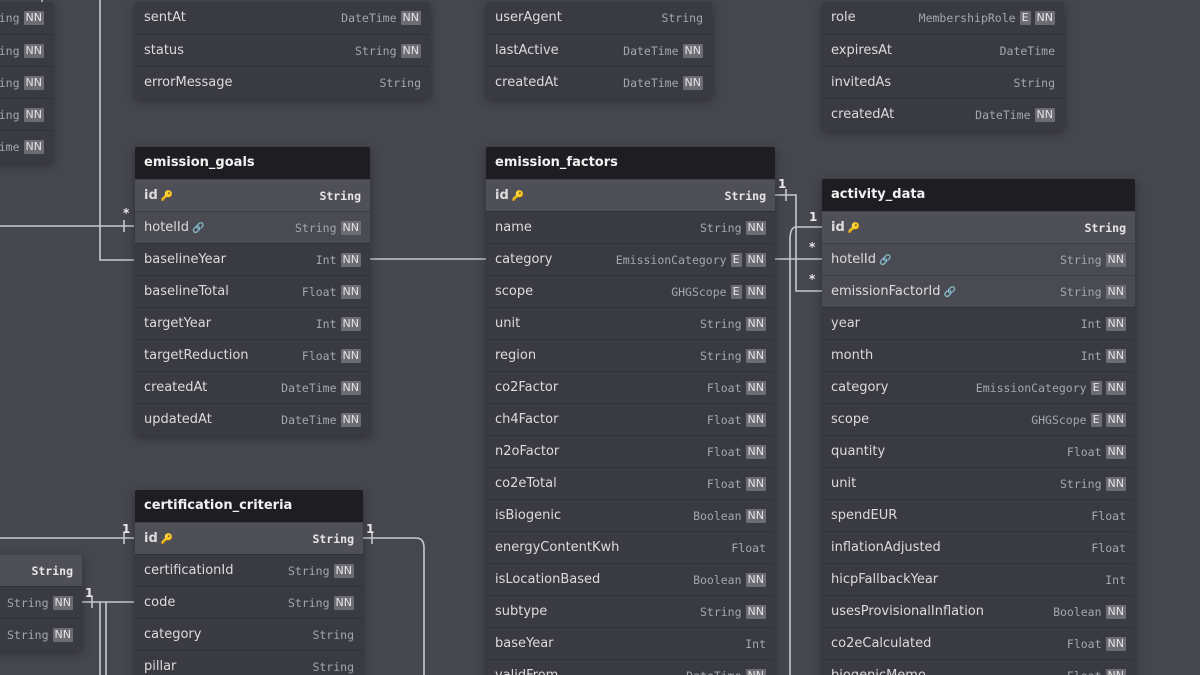 The width and height of the screenshot is (1200, 675). I want to click on field-row: ch4Factor Float NN, so click(630, 419).